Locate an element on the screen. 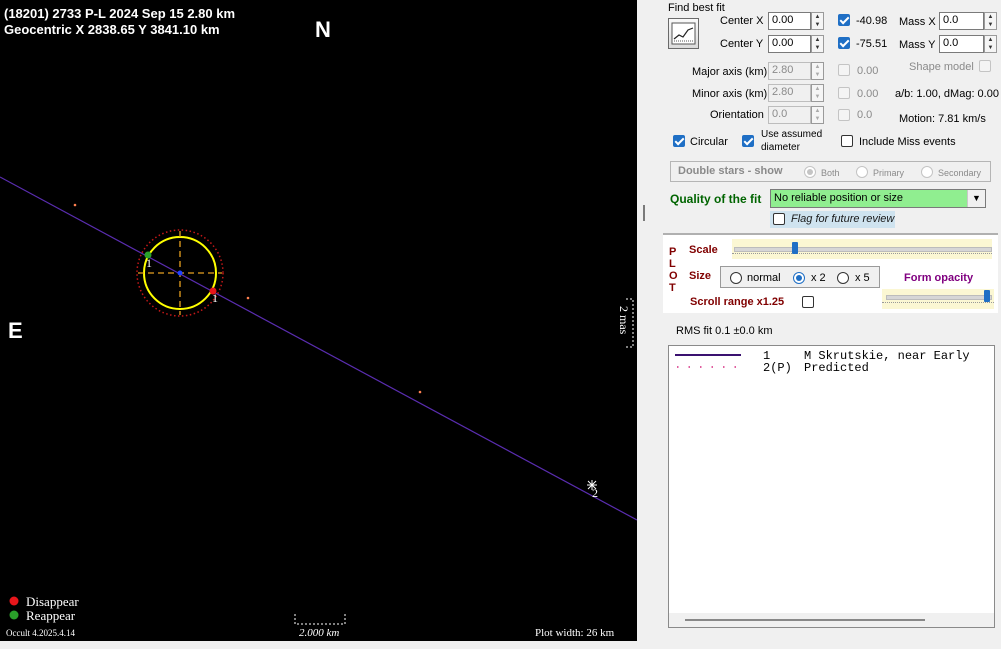 Image resolution: width=1001 pixels, height=649 pixels. find-best-fit-label: Find best fit is located at coordinates (696, 8).